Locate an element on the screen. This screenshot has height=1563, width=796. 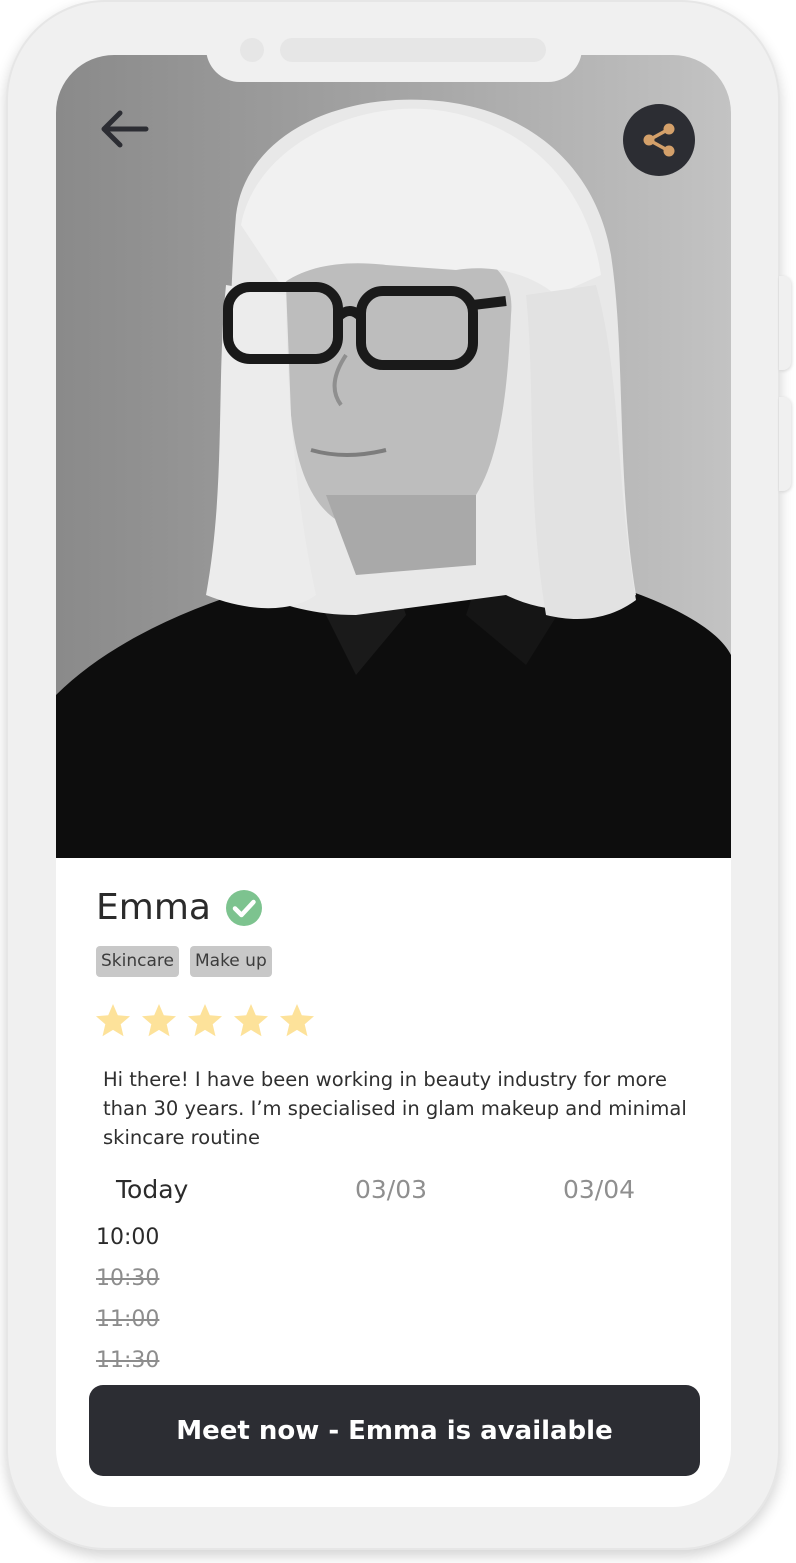
phone-notch is located at coordinates (394, 60).